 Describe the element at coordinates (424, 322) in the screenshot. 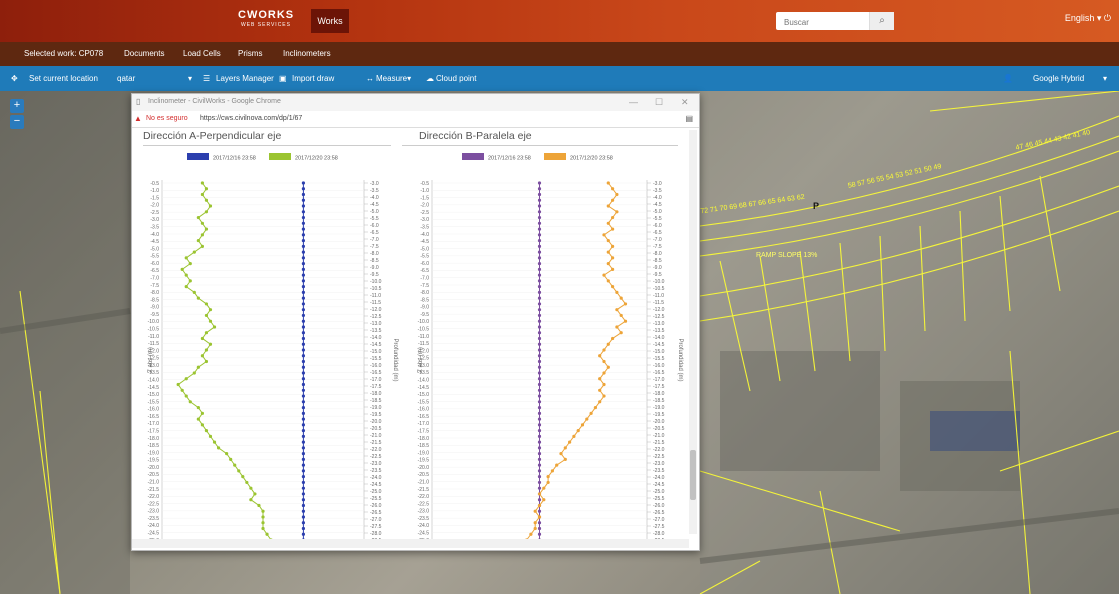

I see `y-tick-left: -10.0` at that location.